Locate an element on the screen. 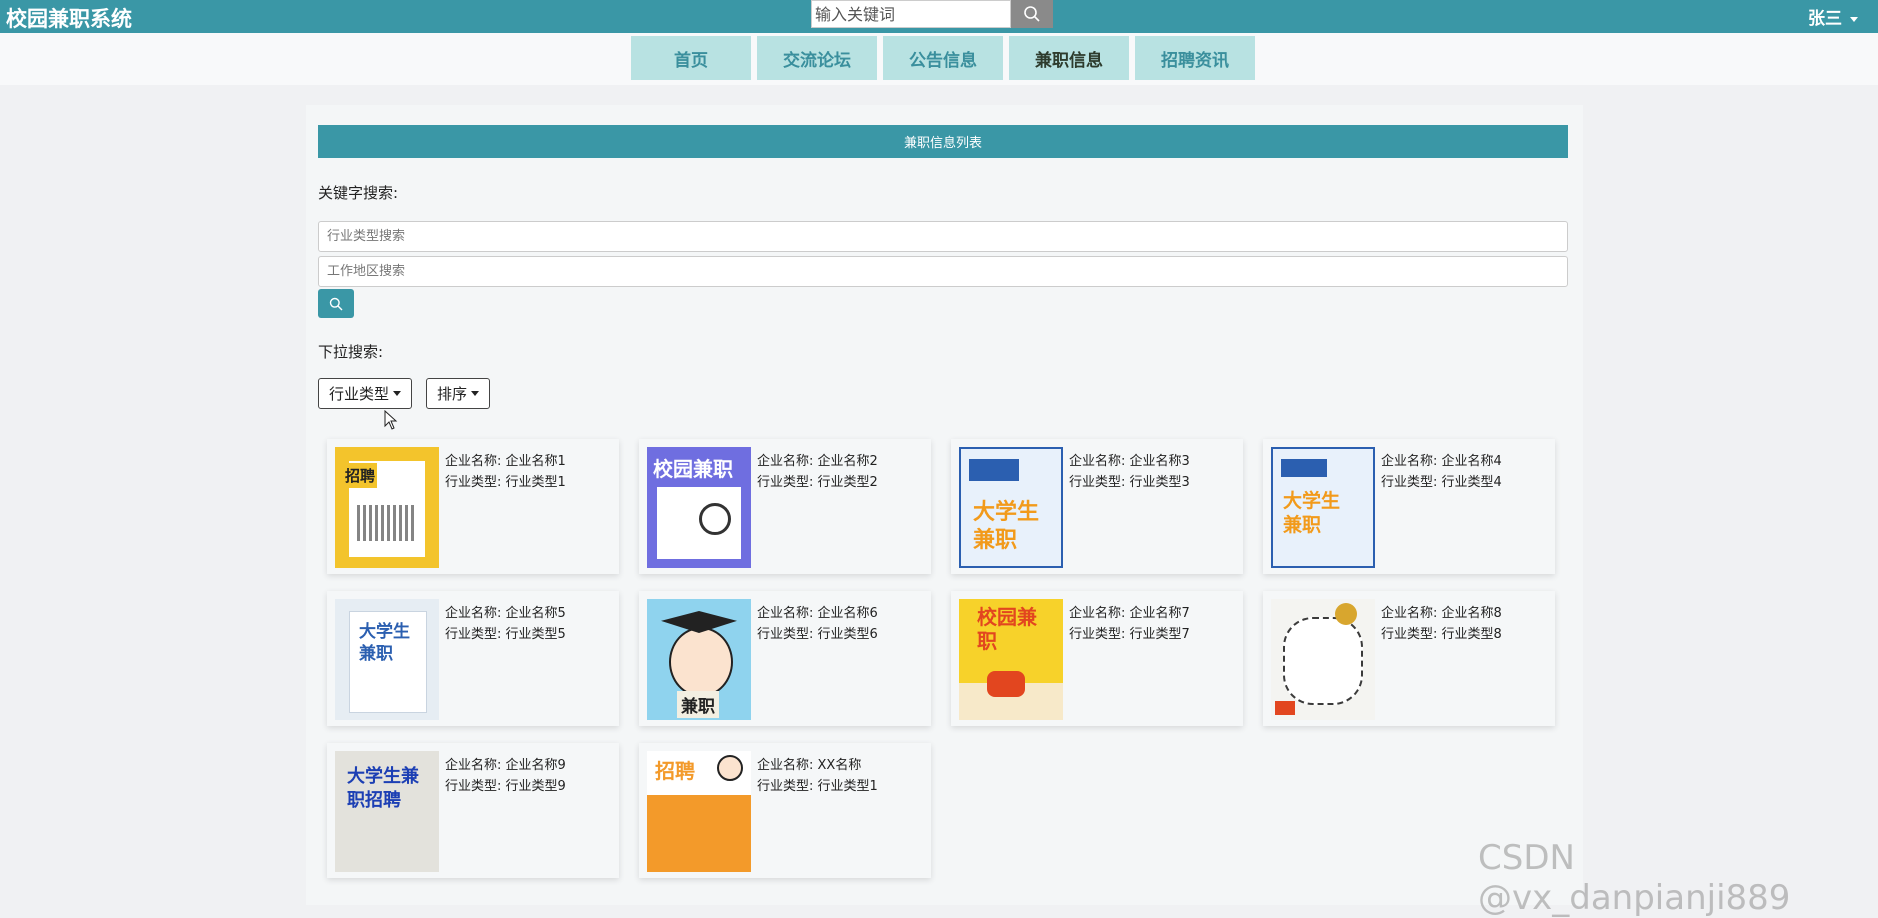 The image size is (1878, 918). job-card: 校园兼职 企业名称: 企业名称2 行业类型: 行业类型2 is located at coordinates (785, 506).